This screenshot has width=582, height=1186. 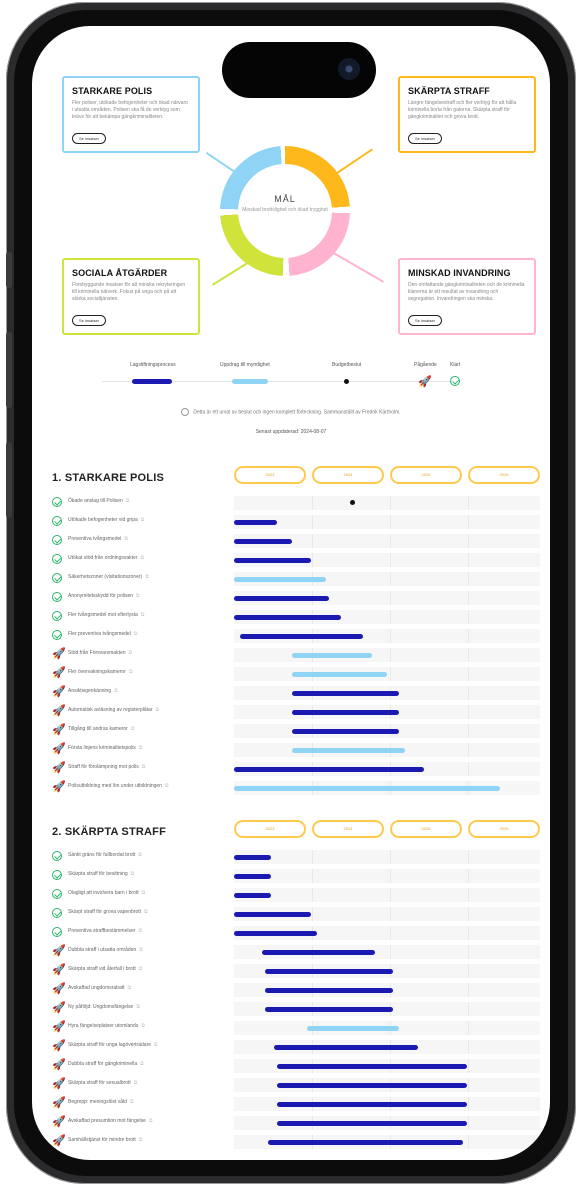 What do you see at coordinates (113, 710) in the screenshot?
I see `row-label: Automatisk avläsning av registerplåtar ⧉` at bounding box center [113, 710].